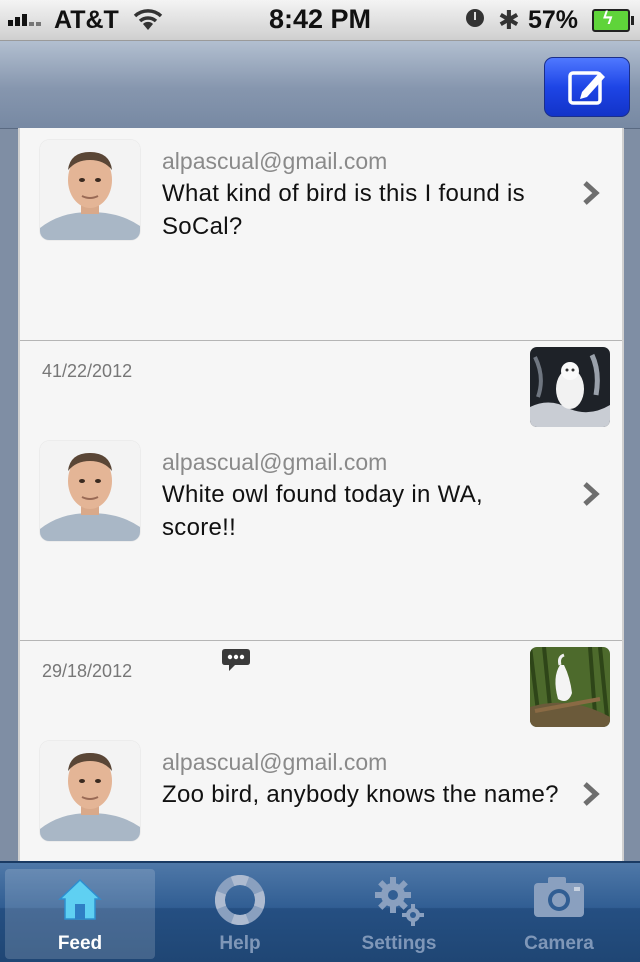  Describe the element at coordinates (320, 20) in the screenshot. I see `status-bar: AT&T 8:42 PM ✱ 57% ϟ` at that location.